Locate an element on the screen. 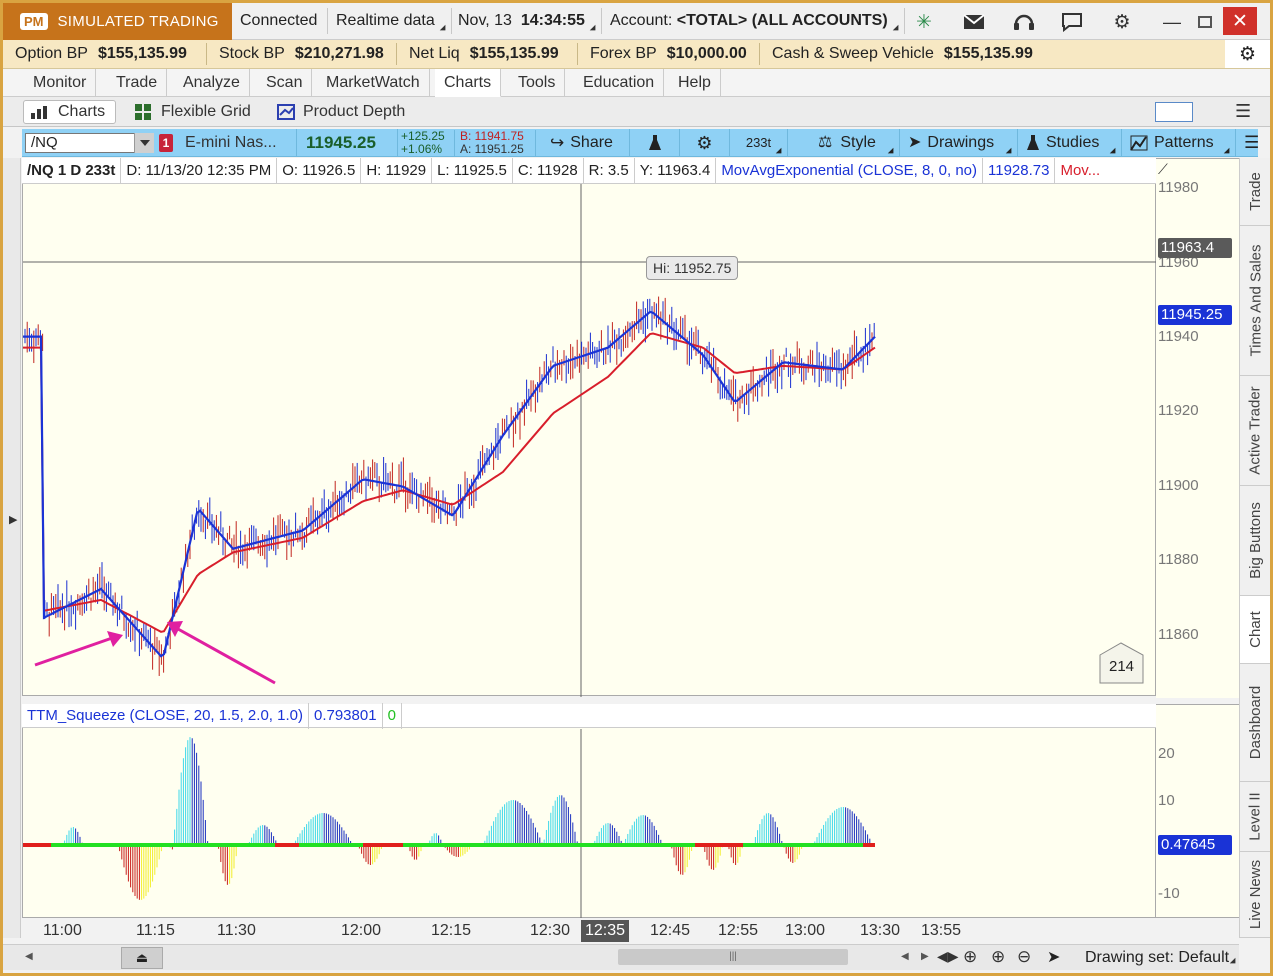  side-tab-level-ii: Level II is located at coordinates (1255, 817).